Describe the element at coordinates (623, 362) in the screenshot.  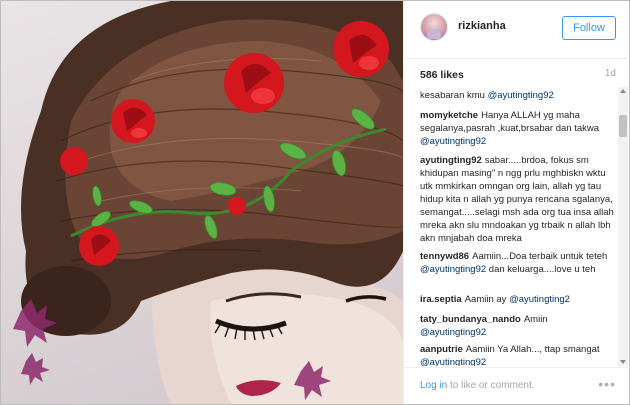
I see `scroll-down-icon` at that location.